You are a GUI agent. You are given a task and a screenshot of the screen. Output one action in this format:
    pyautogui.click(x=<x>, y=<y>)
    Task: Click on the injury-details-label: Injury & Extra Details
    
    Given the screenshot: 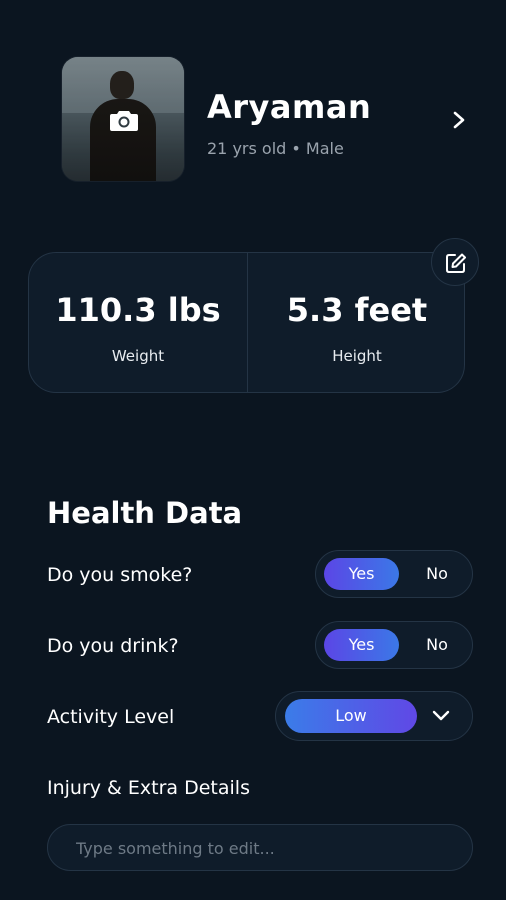 What is the action you would take?
    pyautogui.click(x=148, y=788)
    